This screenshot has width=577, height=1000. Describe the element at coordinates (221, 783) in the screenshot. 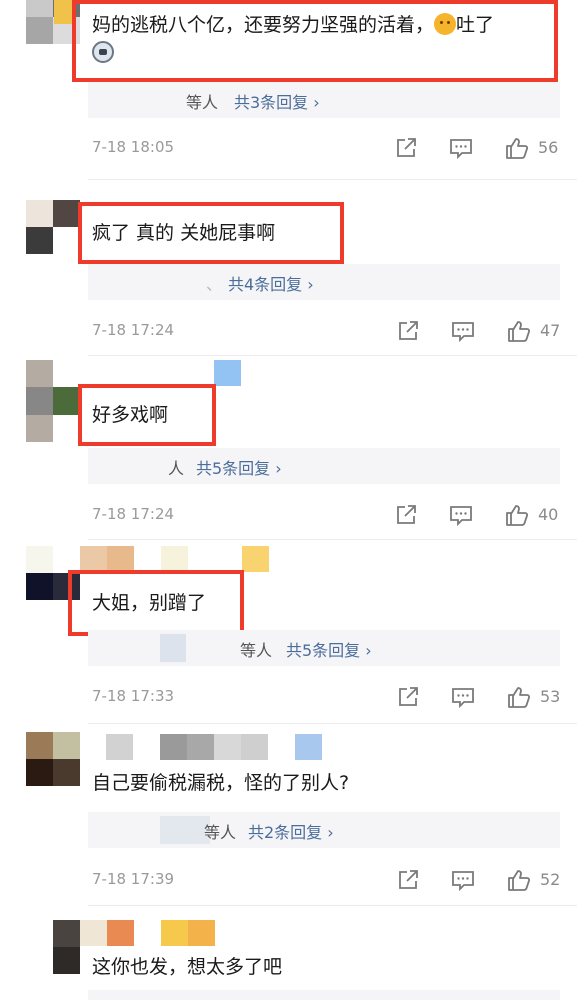

I see `comment-text: 自己要偷税漏税，怪的了别人?` at that location.